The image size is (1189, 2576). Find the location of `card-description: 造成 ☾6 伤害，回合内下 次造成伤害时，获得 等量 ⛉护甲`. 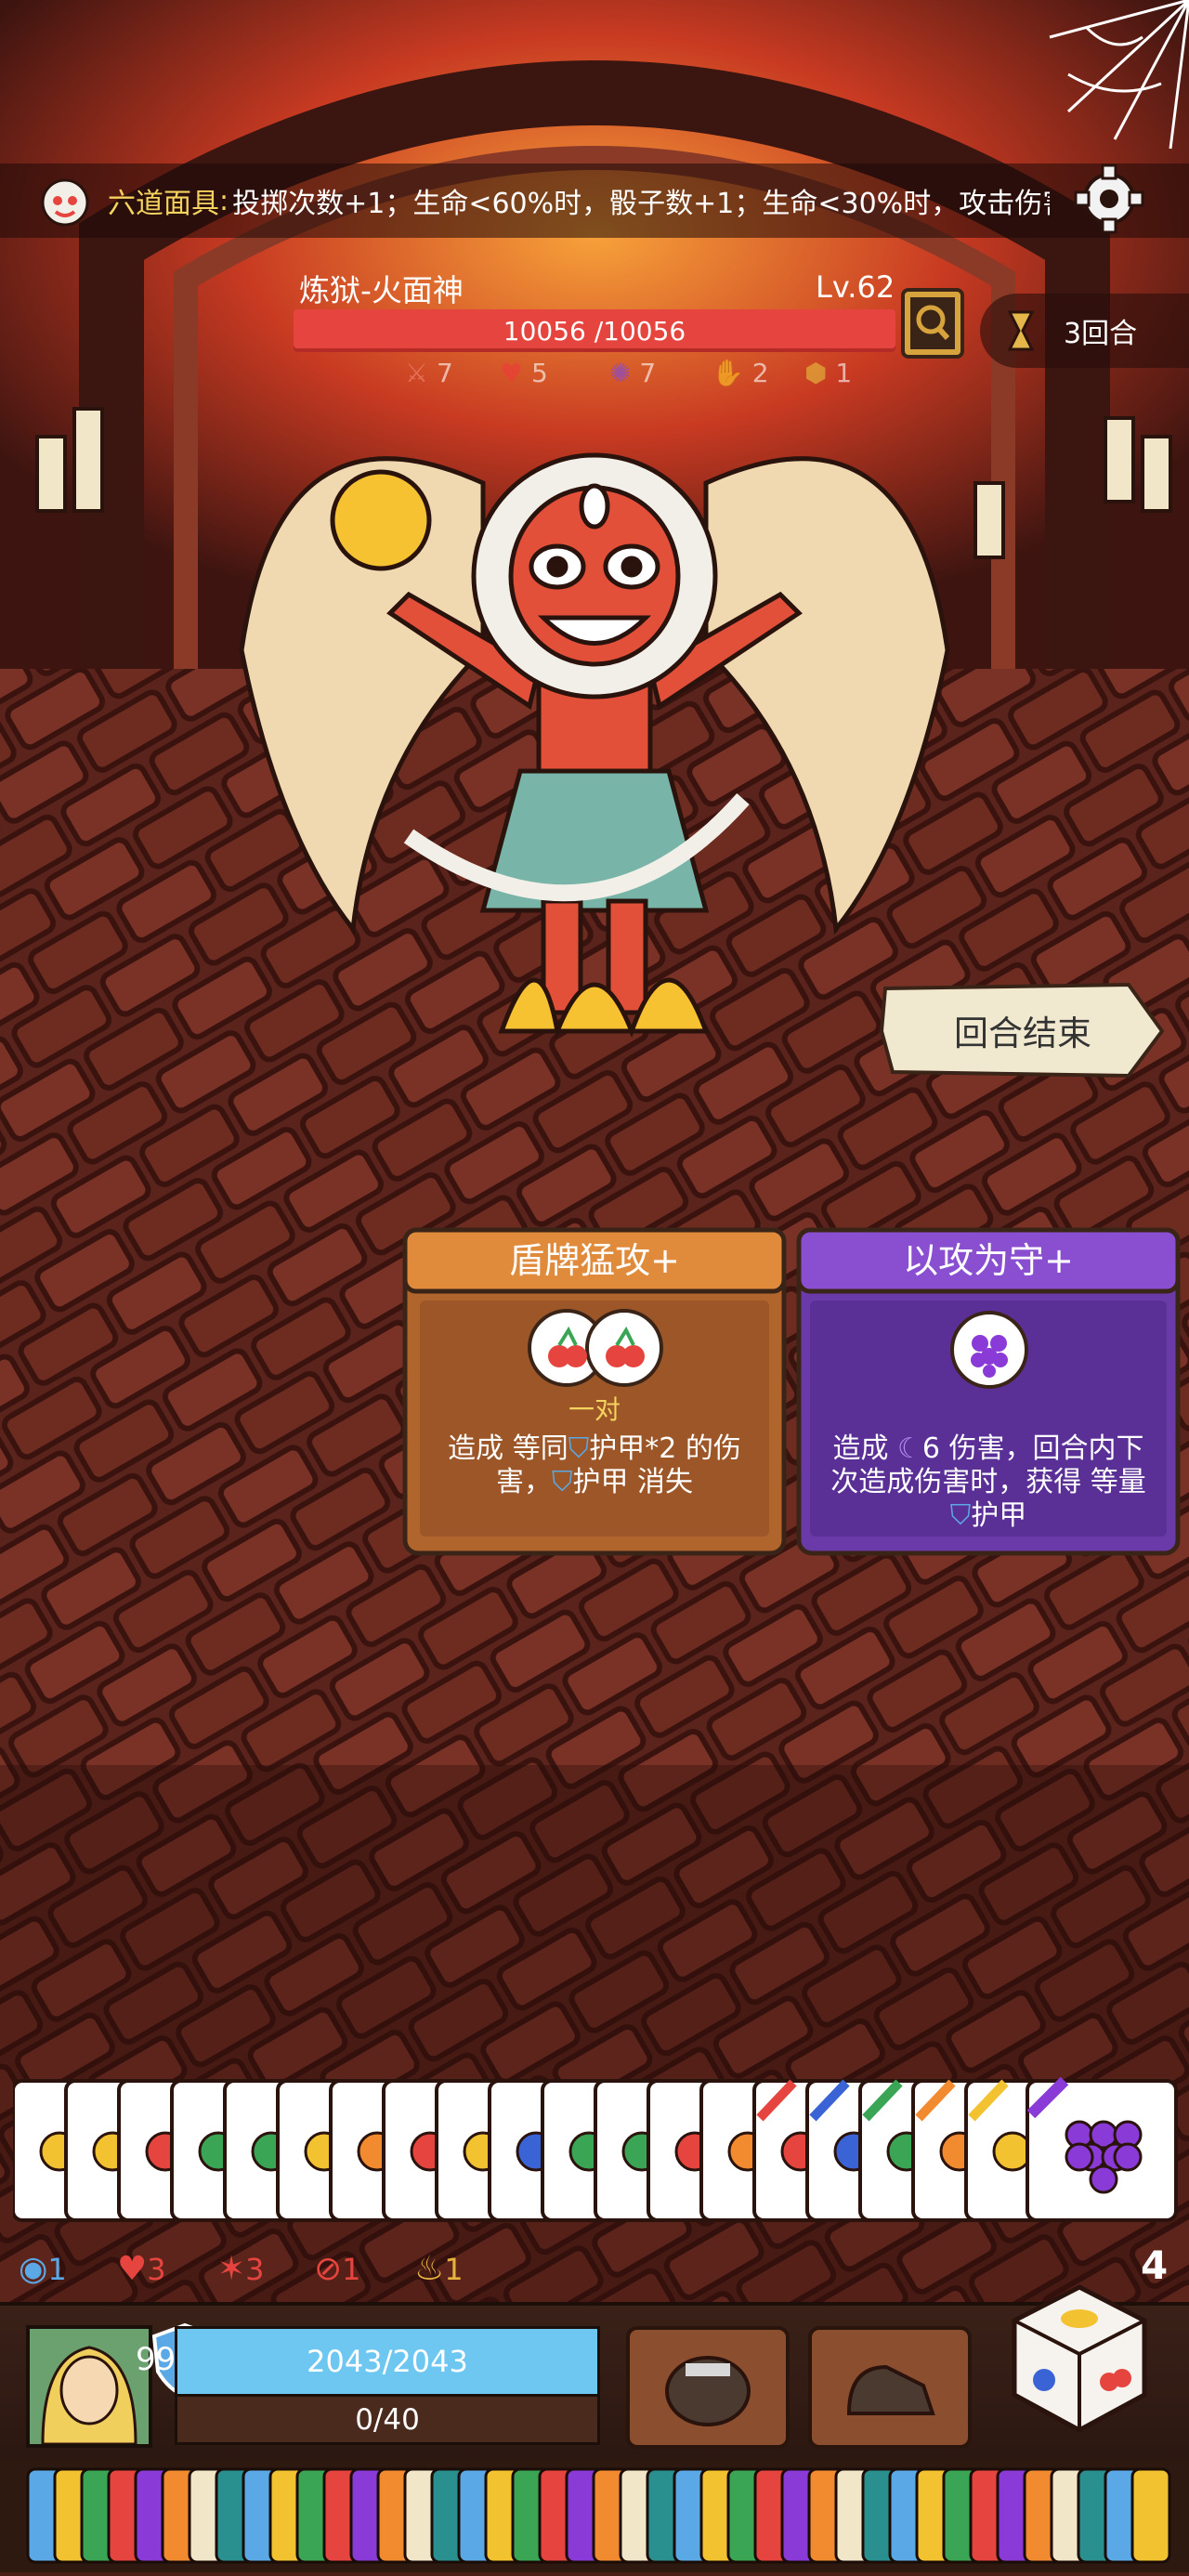

card-description: 造成 ☾6 伤害，回合内下 次造成伤害时，获得 等量 ⛉护甲 is located at coordinates (988, 1483).